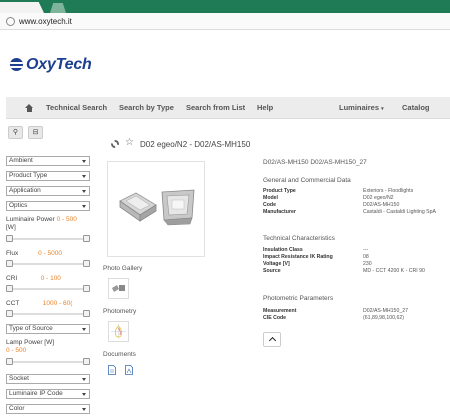  Describe the element at coordinates (48, 263) in the screenshot. I see `flux-slider` at that location.